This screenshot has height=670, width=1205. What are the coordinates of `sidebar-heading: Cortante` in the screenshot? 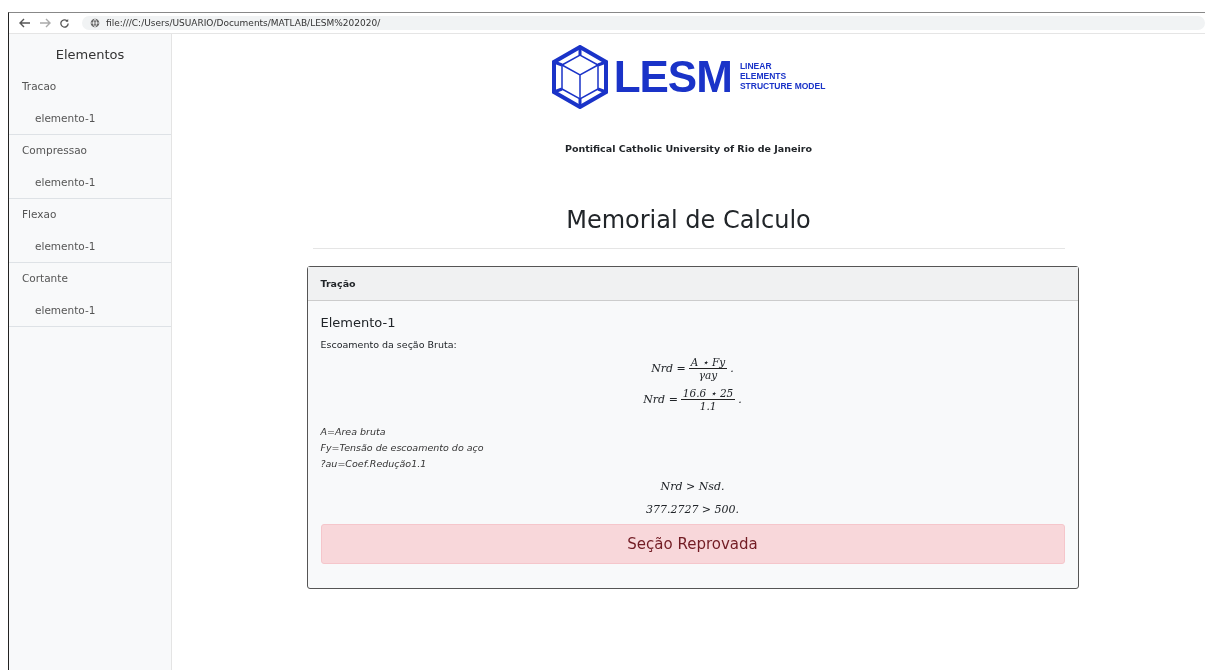 It's located at (90, 279).